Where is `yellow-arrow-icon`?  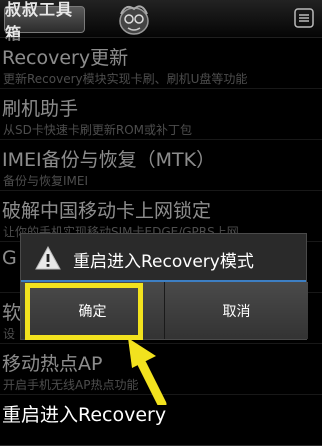
yellow-arrow-icon is located at coordinates (147, 371).